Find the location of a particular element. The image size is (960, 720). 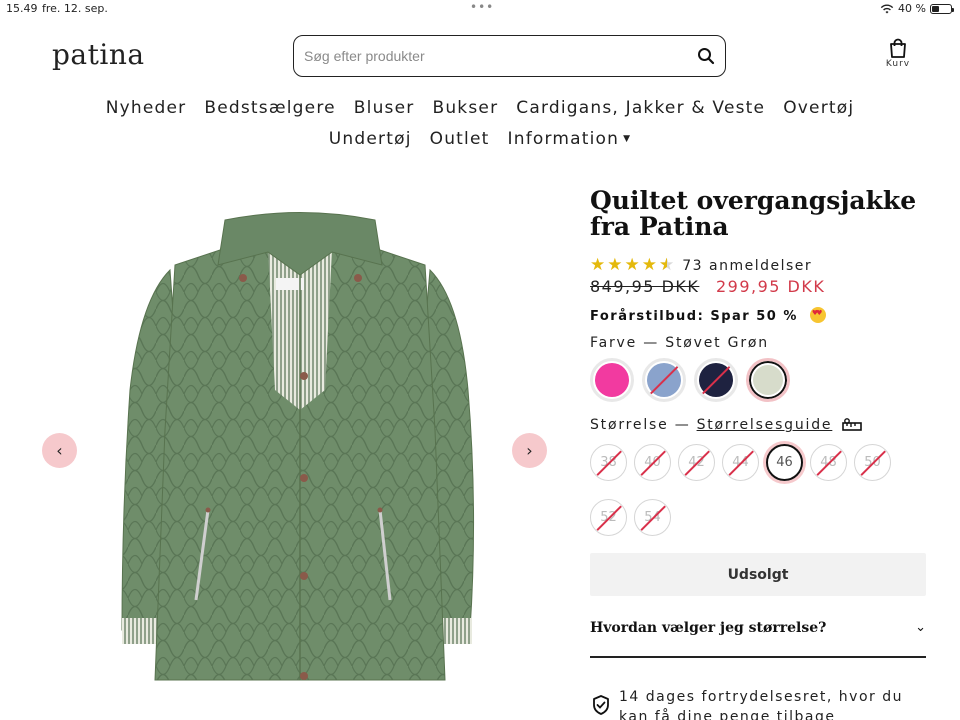

chevron-left-icon: ‹ is located at coordinates (59, 450).